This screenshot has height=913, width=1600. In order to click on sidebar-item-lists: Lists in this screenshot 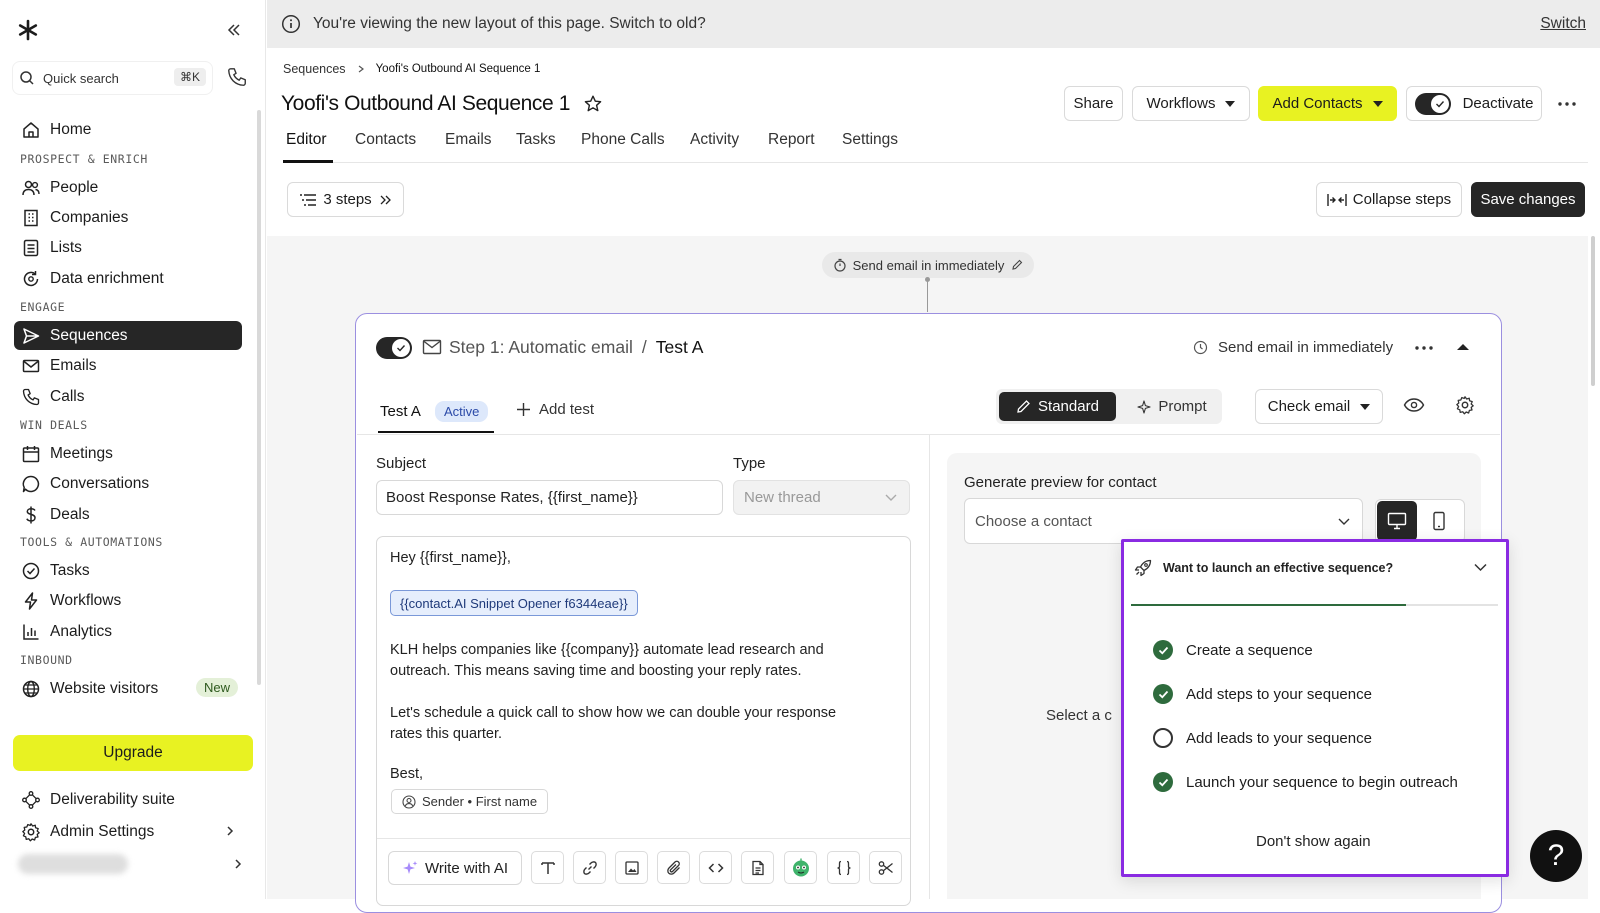, I will do `click(128, 247)`.